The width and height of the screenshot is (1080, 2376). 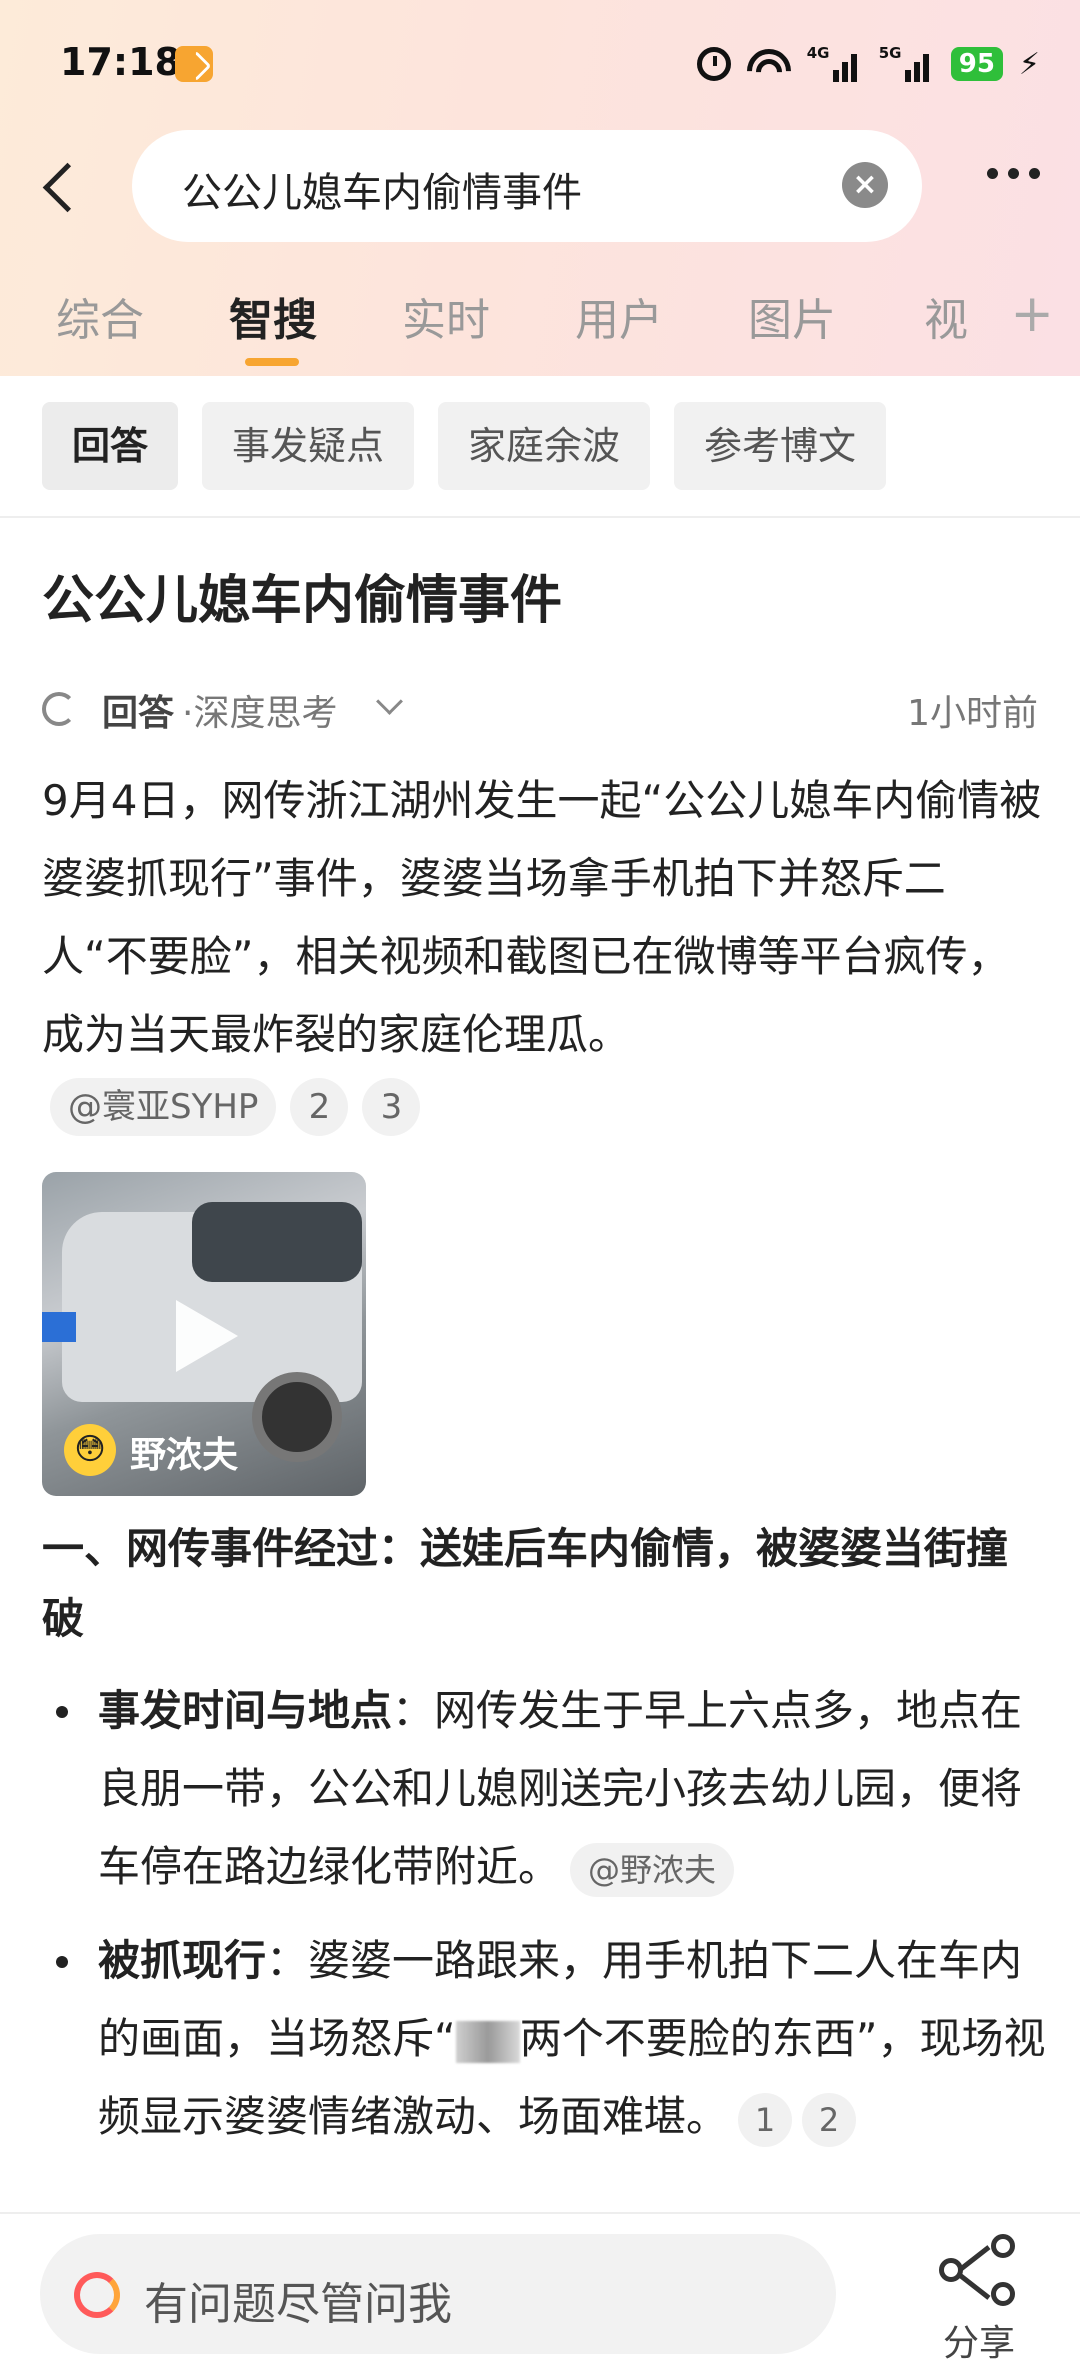 What do you see at coordinates (308, 446) in the screenshot?
I see `chip-incident-doubts: 事发疑点` at bounding box center [308, 446].